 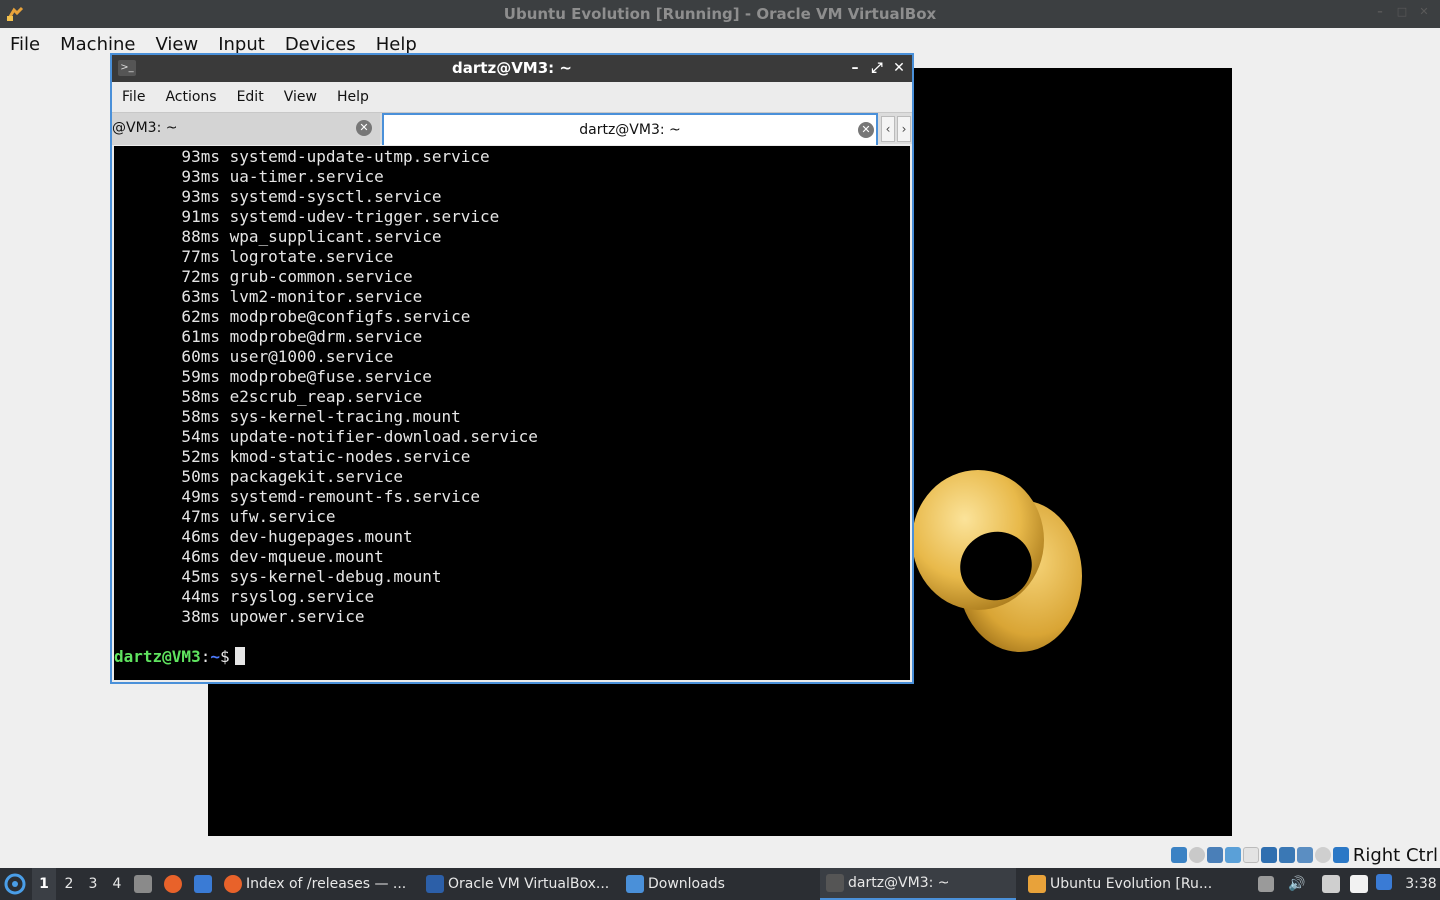 What do you see at coordinates (69, 884) in the screenshot?
I see `workspace-2: 2` at bounding box center [69, 884].